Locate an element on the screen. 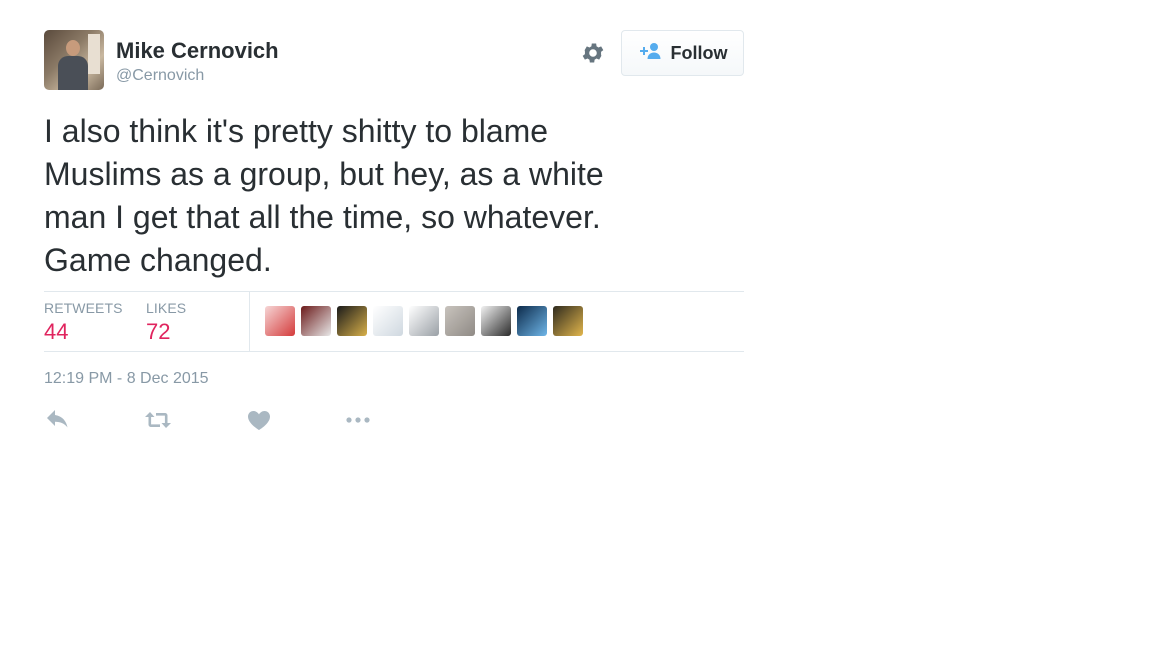 This screenshot has height=648, width=1152. follow-button: Follow is located at coordinates (682, 53).